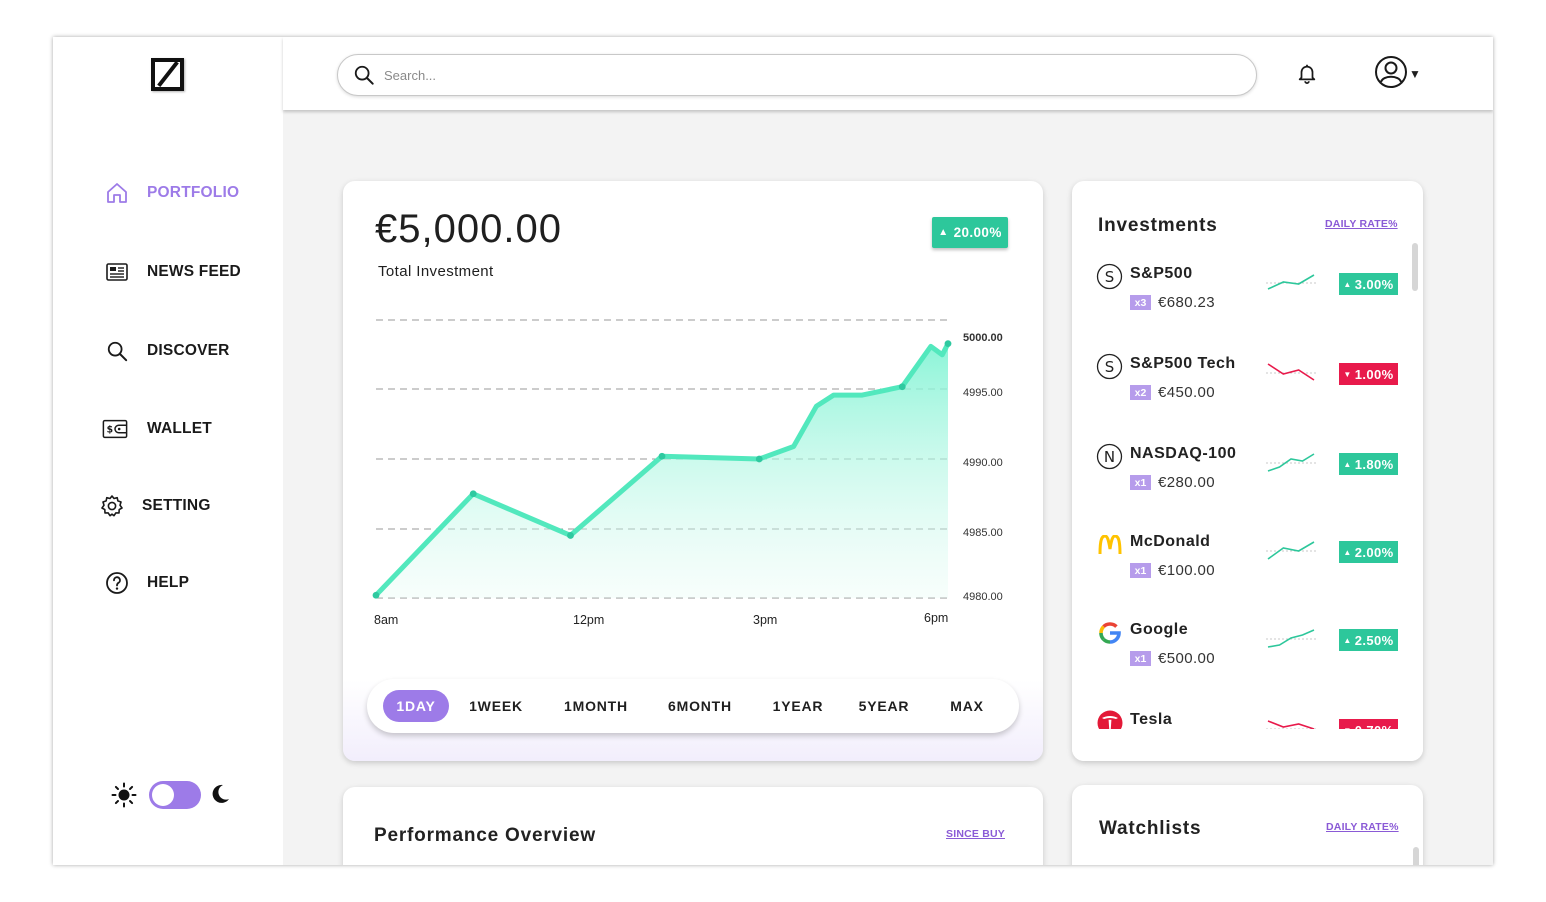 This screenshot has height=902, width=1546. Describe the element at coordinates (700, 706) in the screenshot. I see `range-6month-button: 6MONTH` at that location.